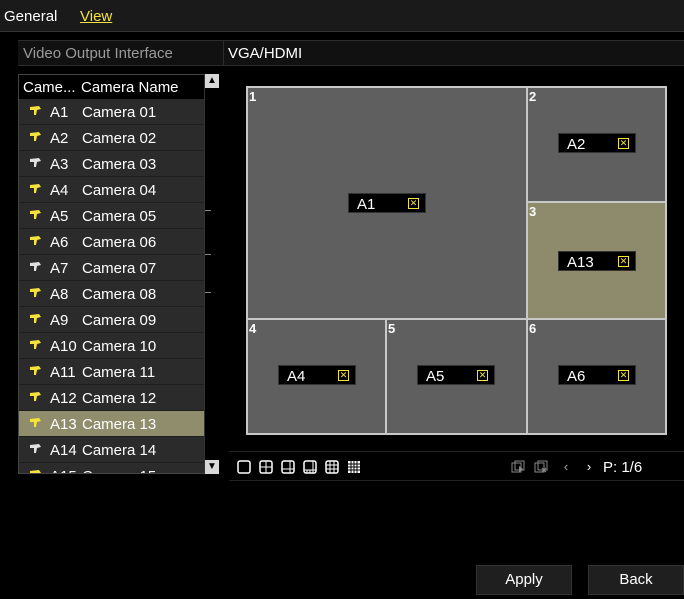 The image size is (684, 599). What do you see at coordinates (456, 466) in the screenshot?
I see `layout-toolbar: ‹ › P: 1/6` at bounding box center [456, 466].